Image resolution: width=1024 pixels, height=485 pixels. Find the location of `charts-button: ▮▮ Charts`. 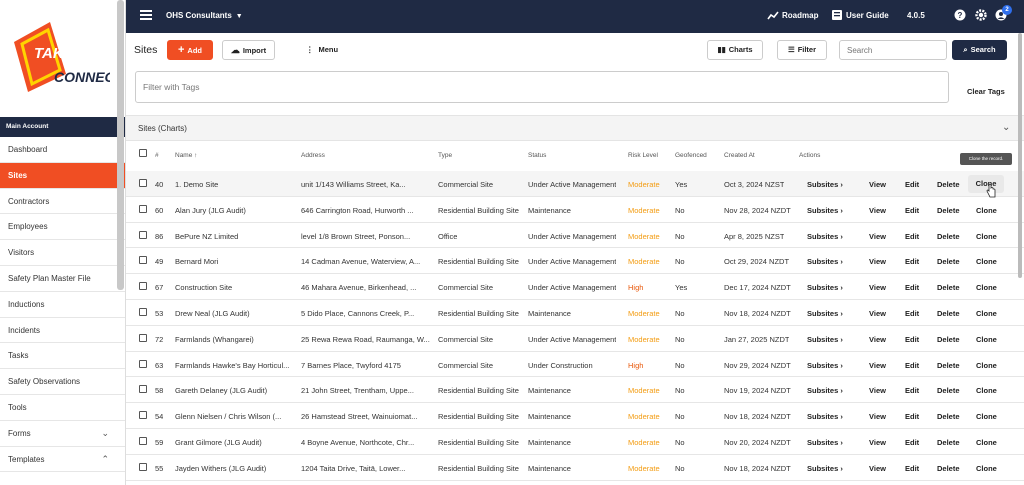

charts-button: ▮▮ Charts is located at coordinates (735, 50).